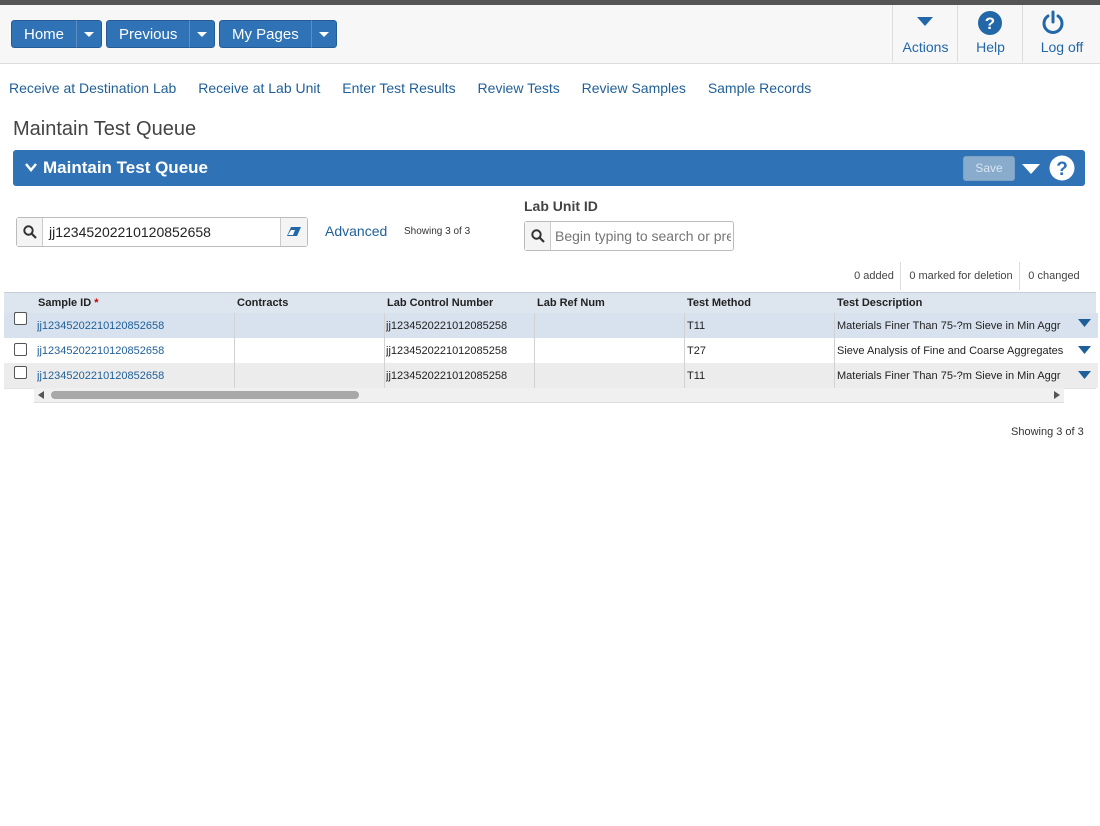  I want to click on panel-header: Maintain Test Queue Save ?, so click(549, 168).